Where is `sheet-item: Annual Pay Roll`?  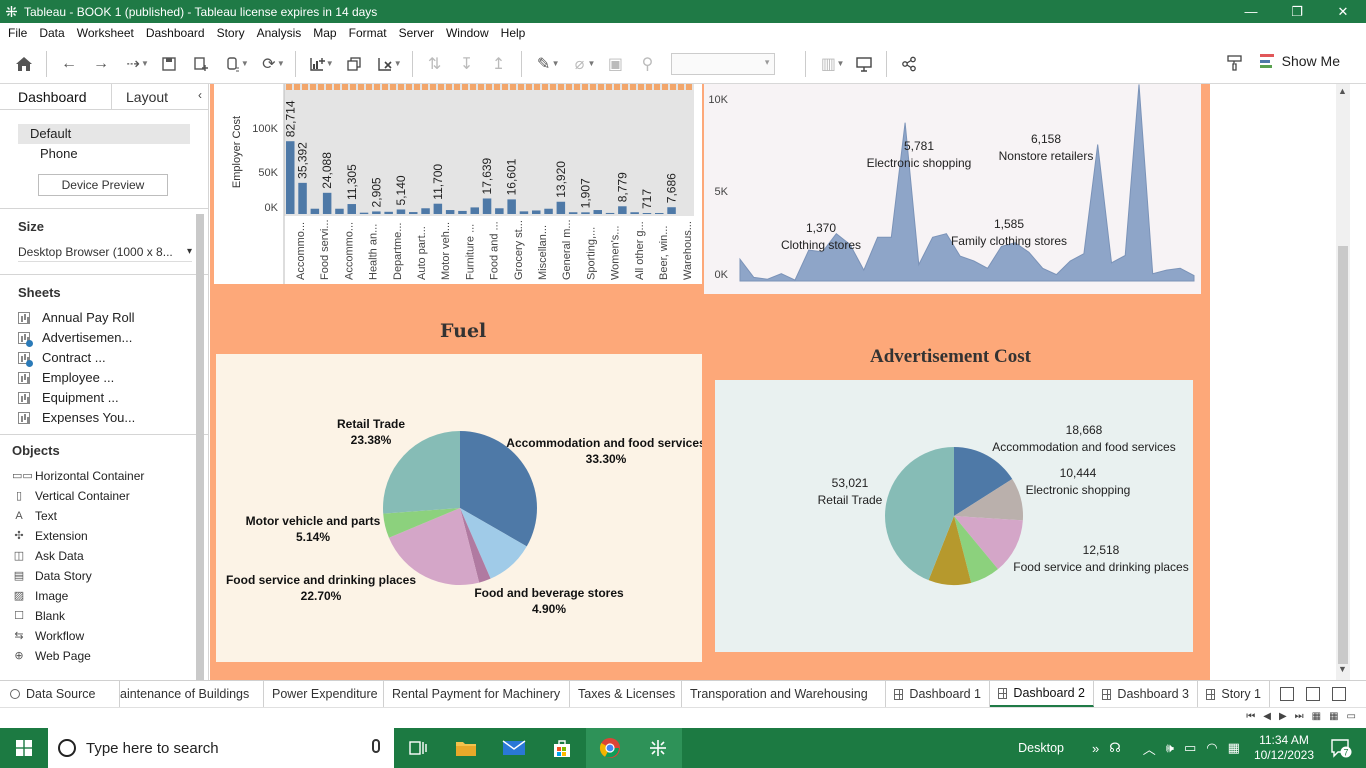 sheet-item: Annual Pay Roll is located at coordinates (113, 318).